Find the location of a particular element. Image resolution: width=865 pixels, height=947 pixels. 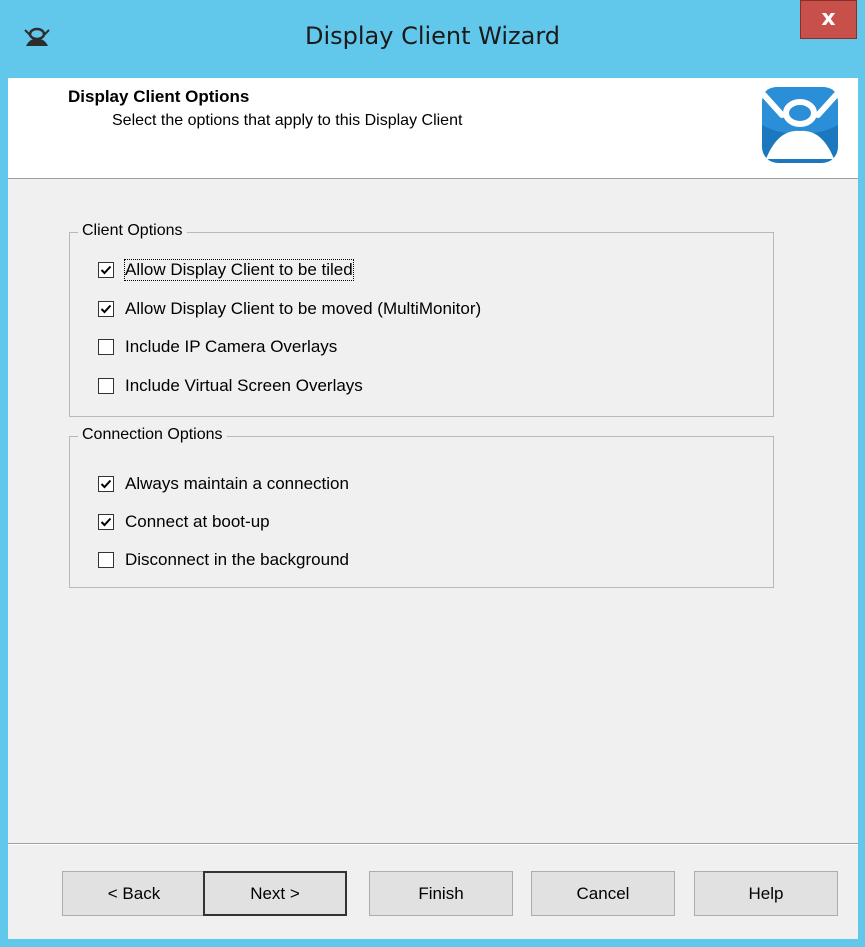

checkbox-ip-camera-overlays: Include IP Camera Overlays is located at coordinates (217, 347).